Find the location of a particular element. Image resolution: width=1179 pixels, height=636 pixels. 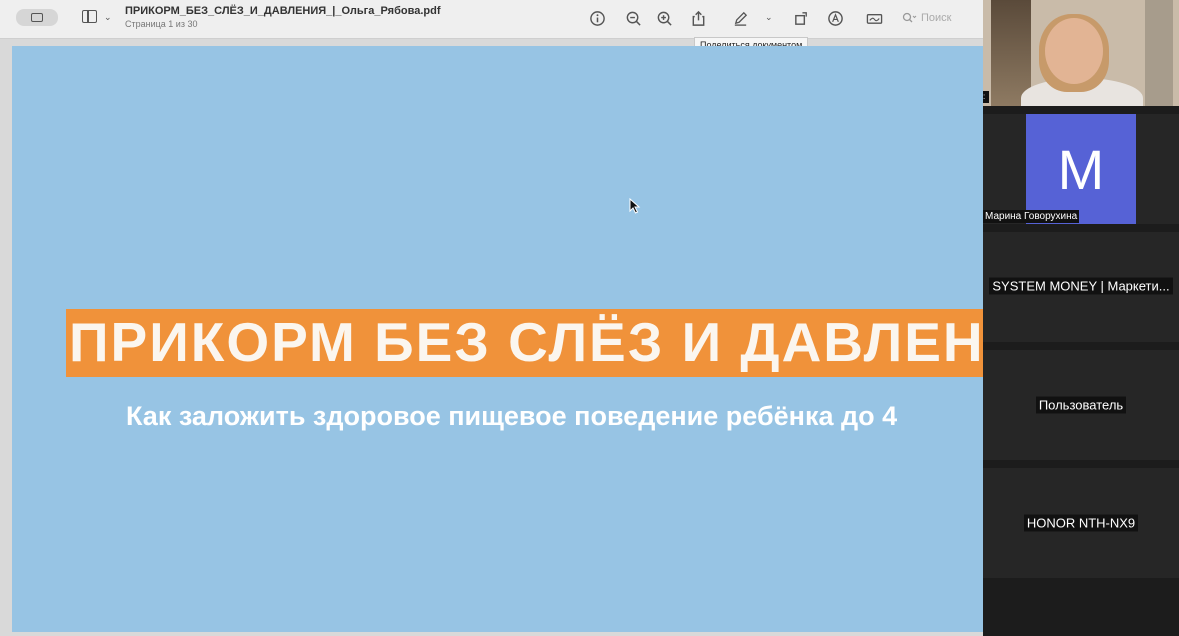

participant-name: Марина Говорухина is located at coordinates (1031, 216).